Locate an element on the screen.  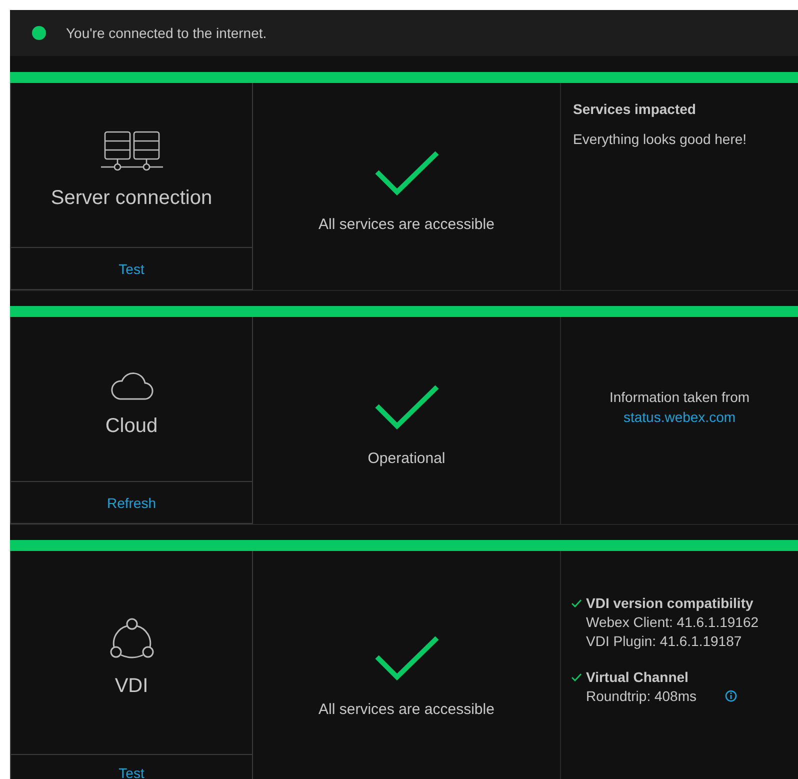
status-text: You're connected to the internet. is located at coordinates (166, 33).